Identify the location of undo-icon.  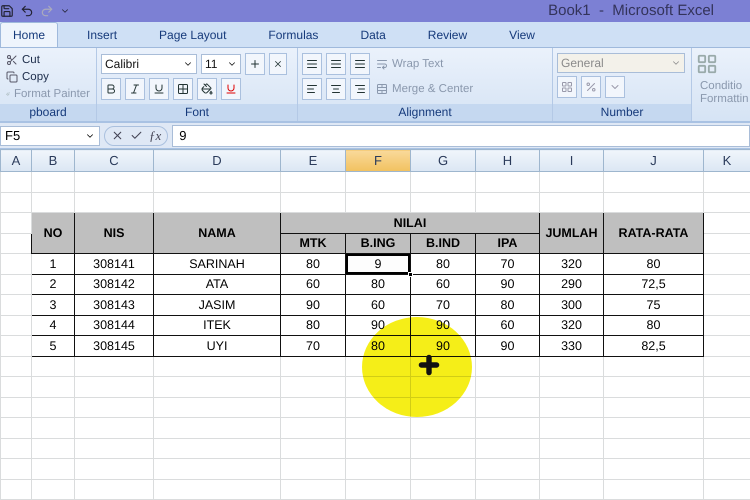
(27, 11).